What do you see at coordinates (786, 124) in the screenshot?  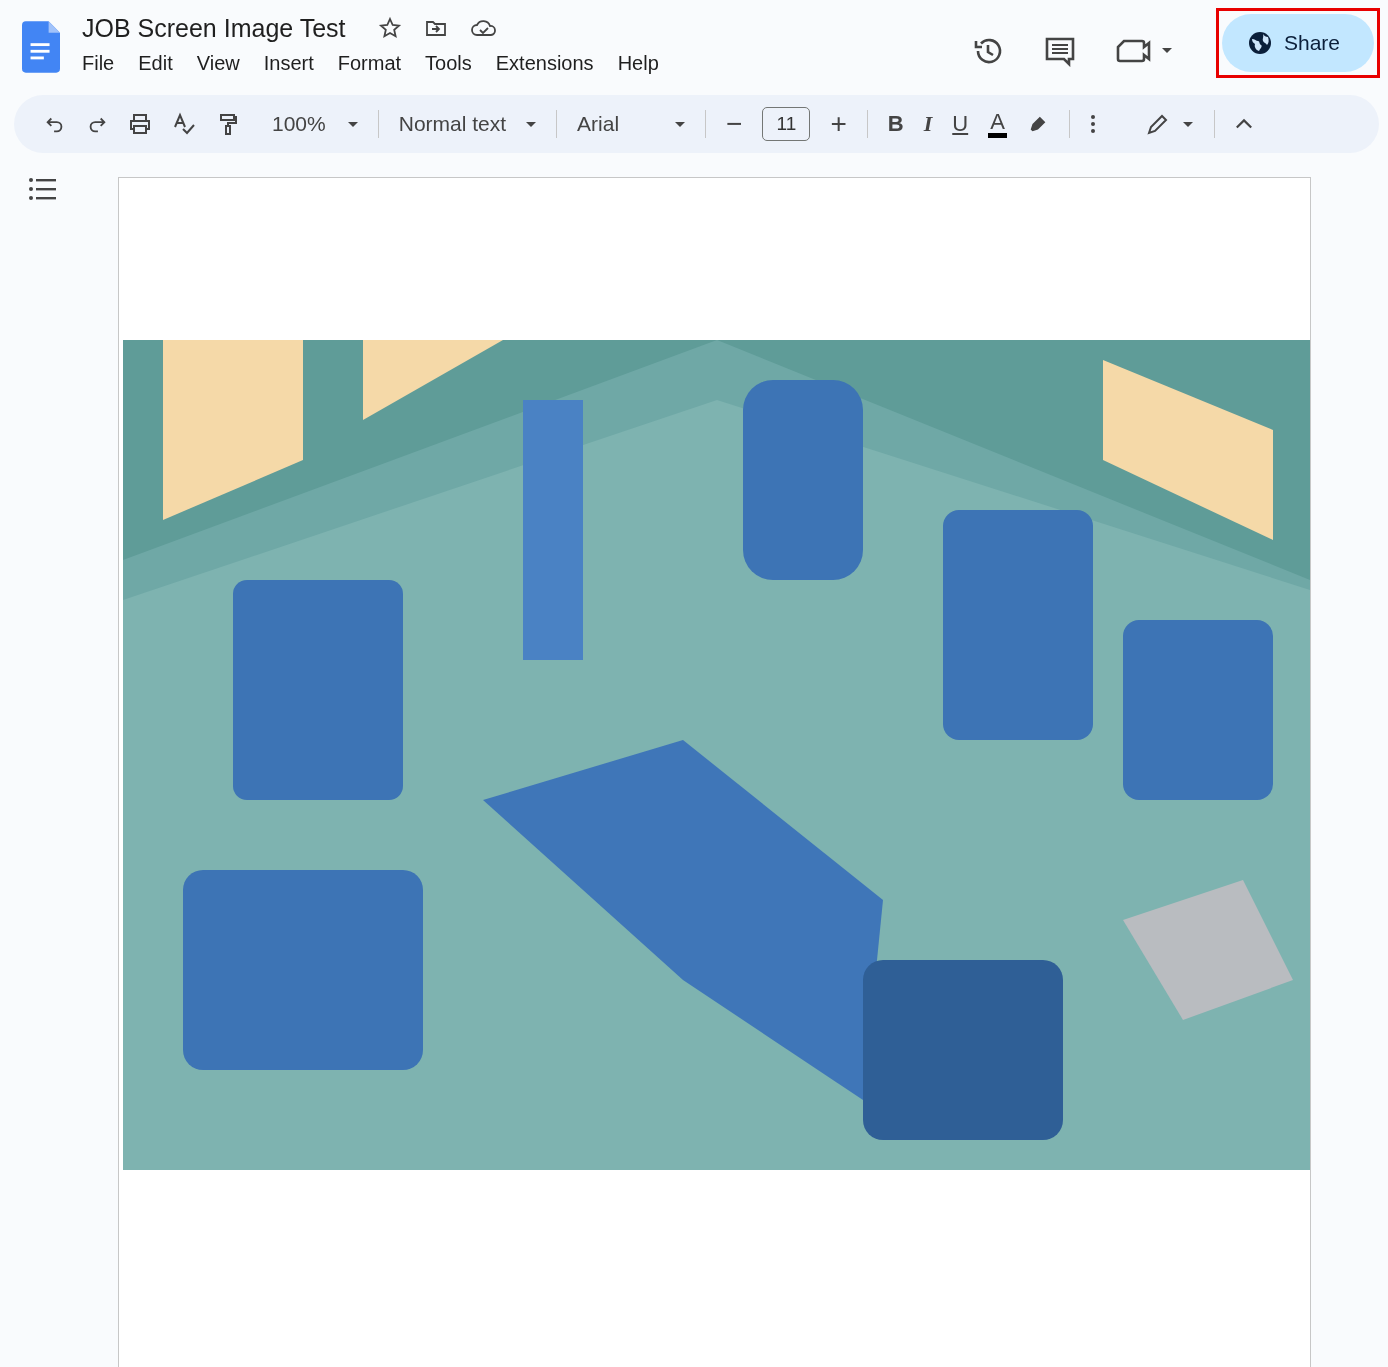 I see `font-size-field: 11` at bounding box center [786, 124].